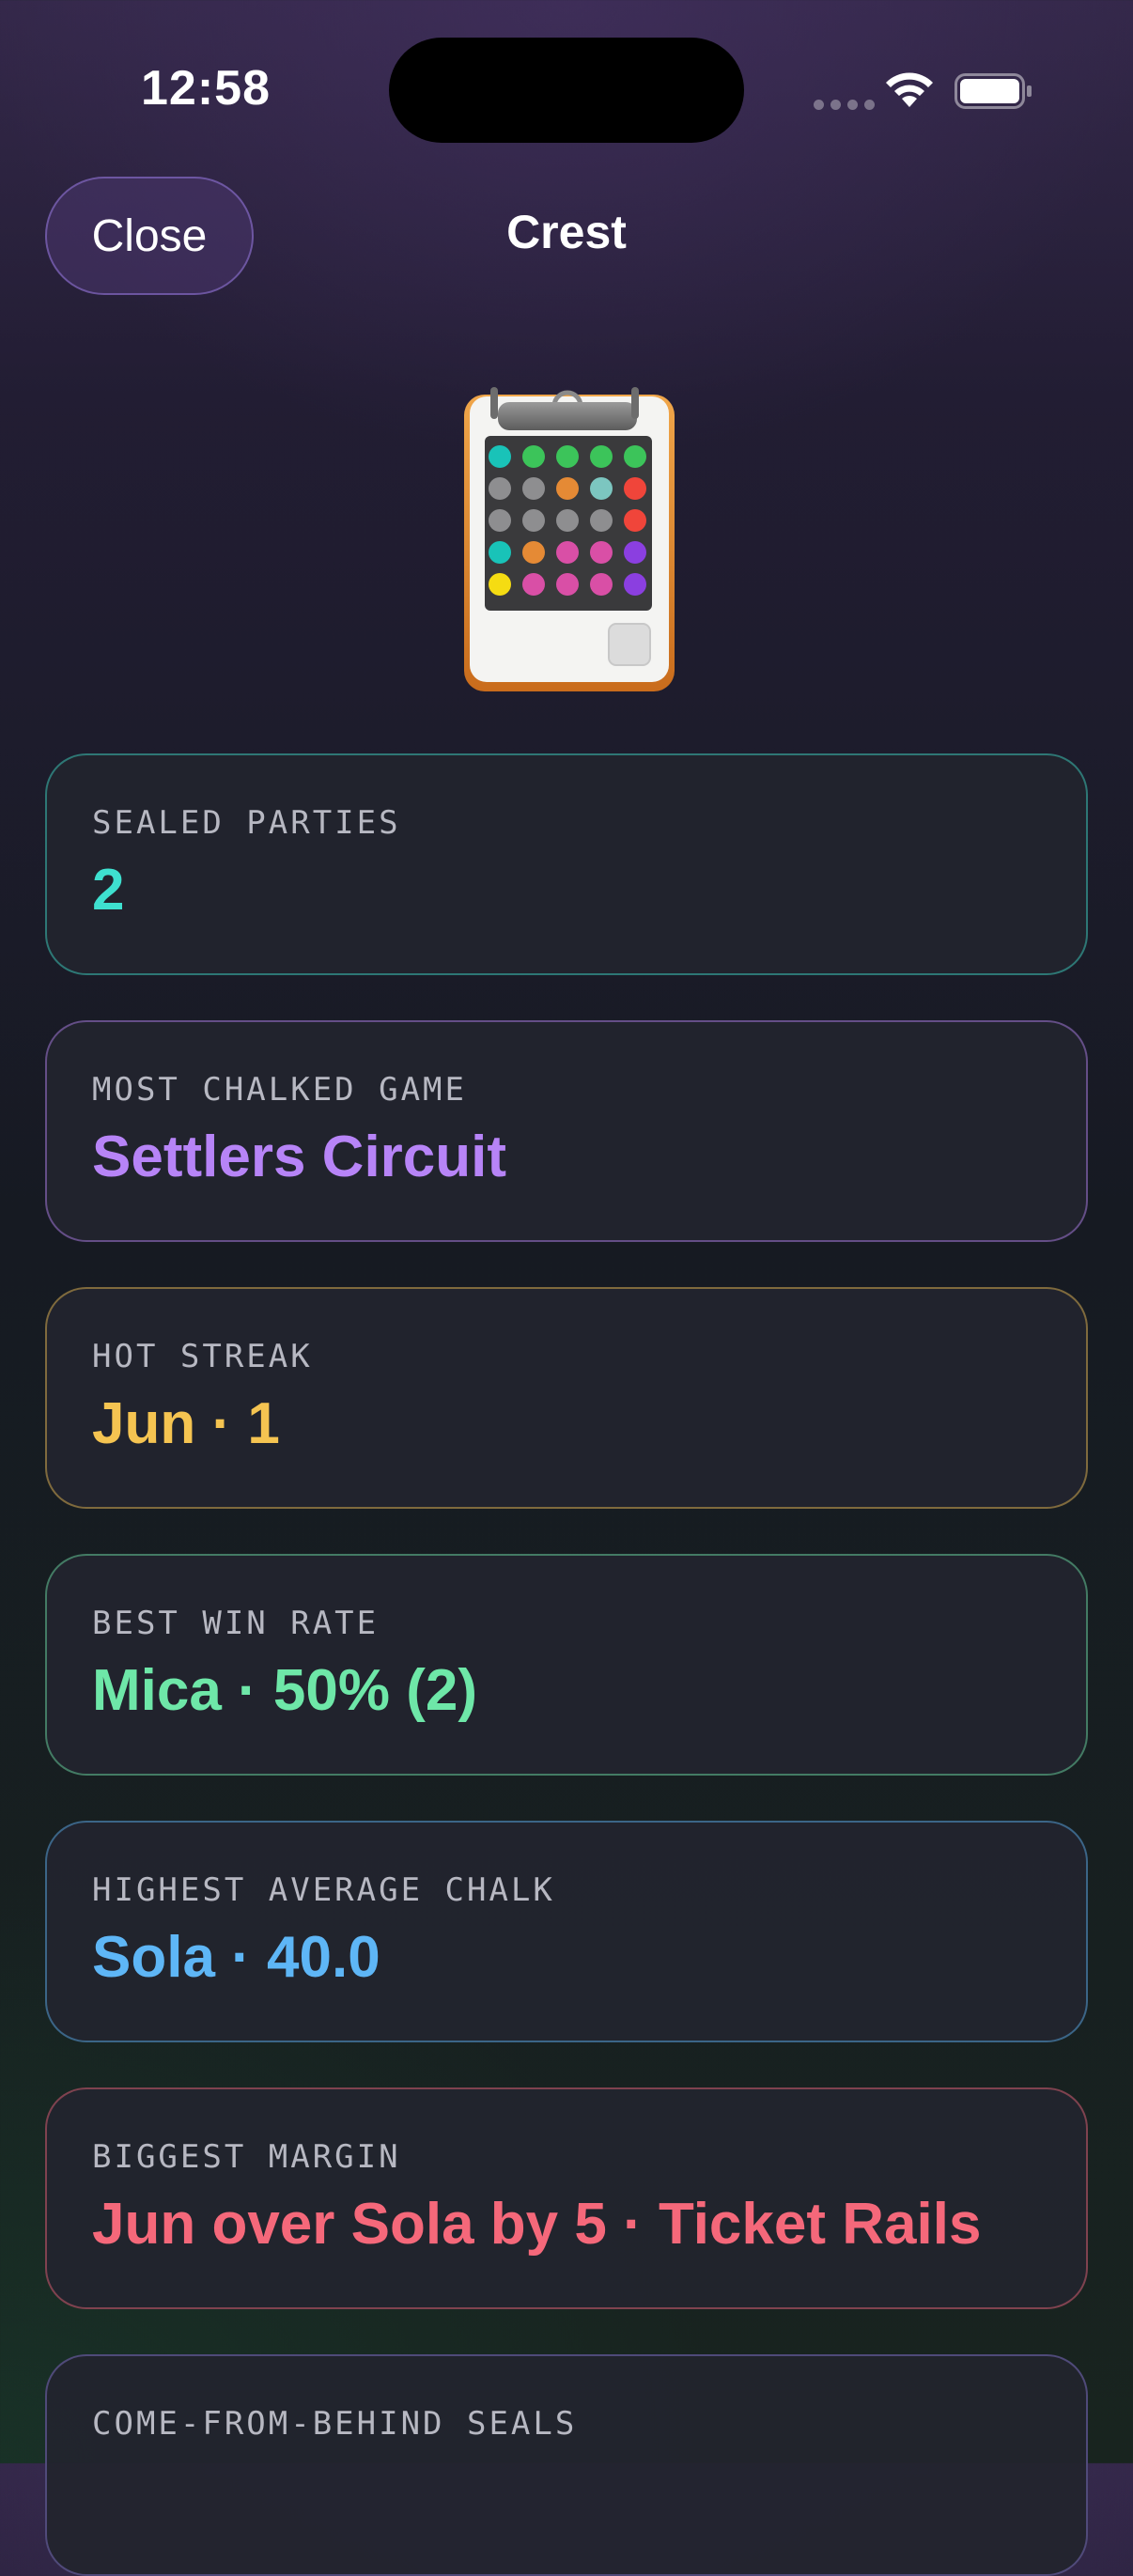 Image resolution: width=1133 pixels, height=2576 pixels. I want to click on stat-card-sealed-parties: SEALED PARTIES 2, so click(566, 864).